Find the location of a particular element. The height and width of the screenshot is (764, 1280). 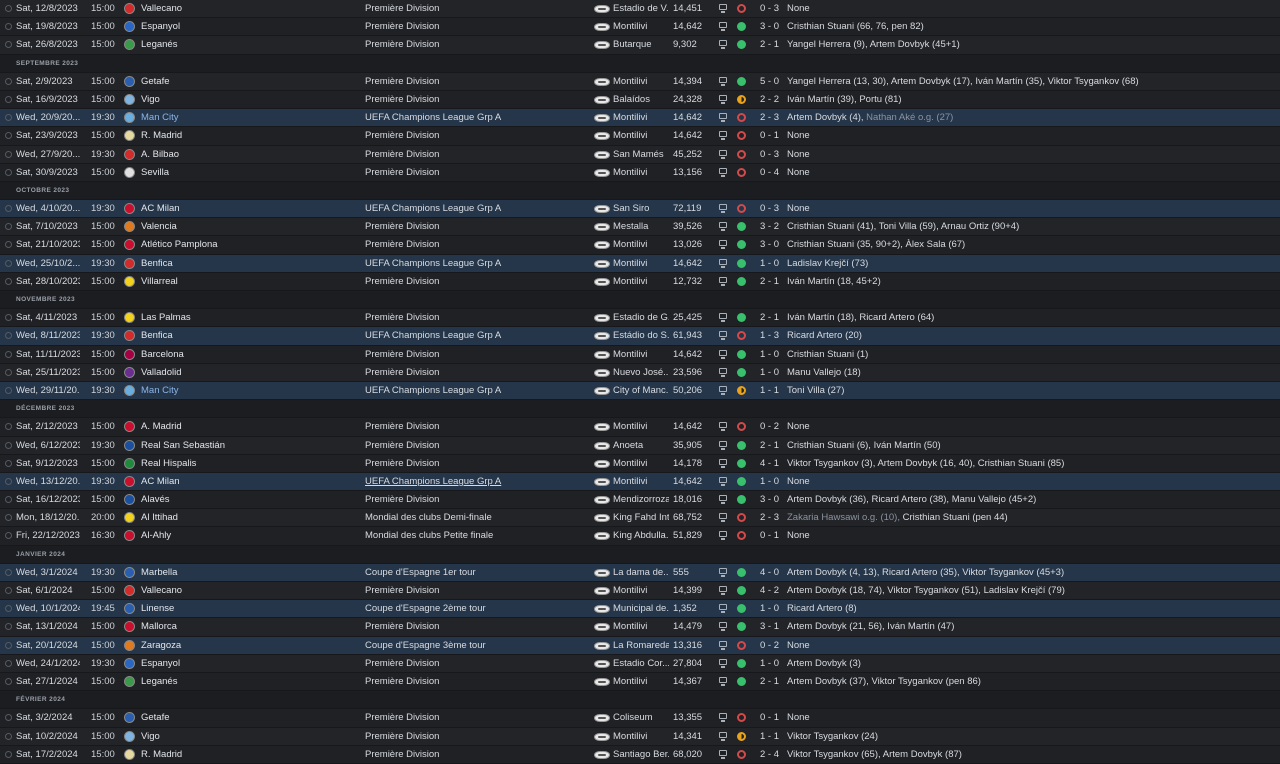

opponent-name: Atlético Pamplona is located at coordinates (236, 244).